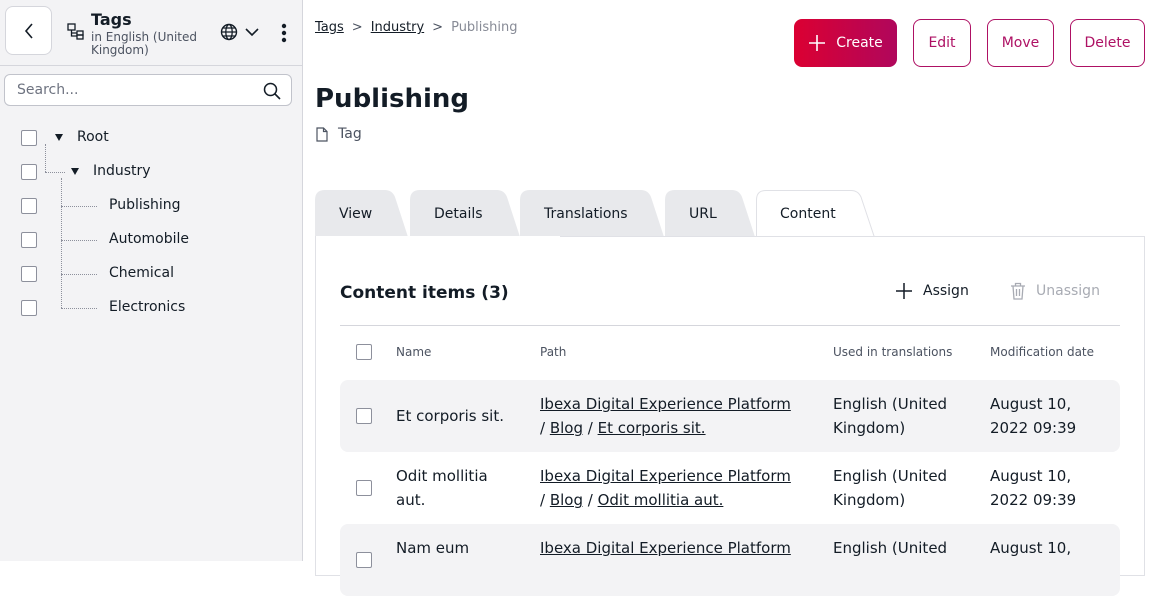  What do you see at coordinates (942, 43) in the screenshot?
I see `edit-button: Edit` at bounding box center [942, 43].